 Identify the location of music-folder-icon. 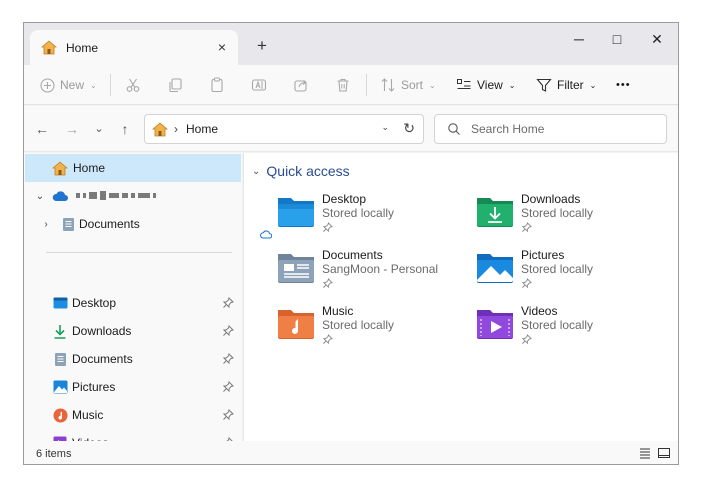
(296, 324).